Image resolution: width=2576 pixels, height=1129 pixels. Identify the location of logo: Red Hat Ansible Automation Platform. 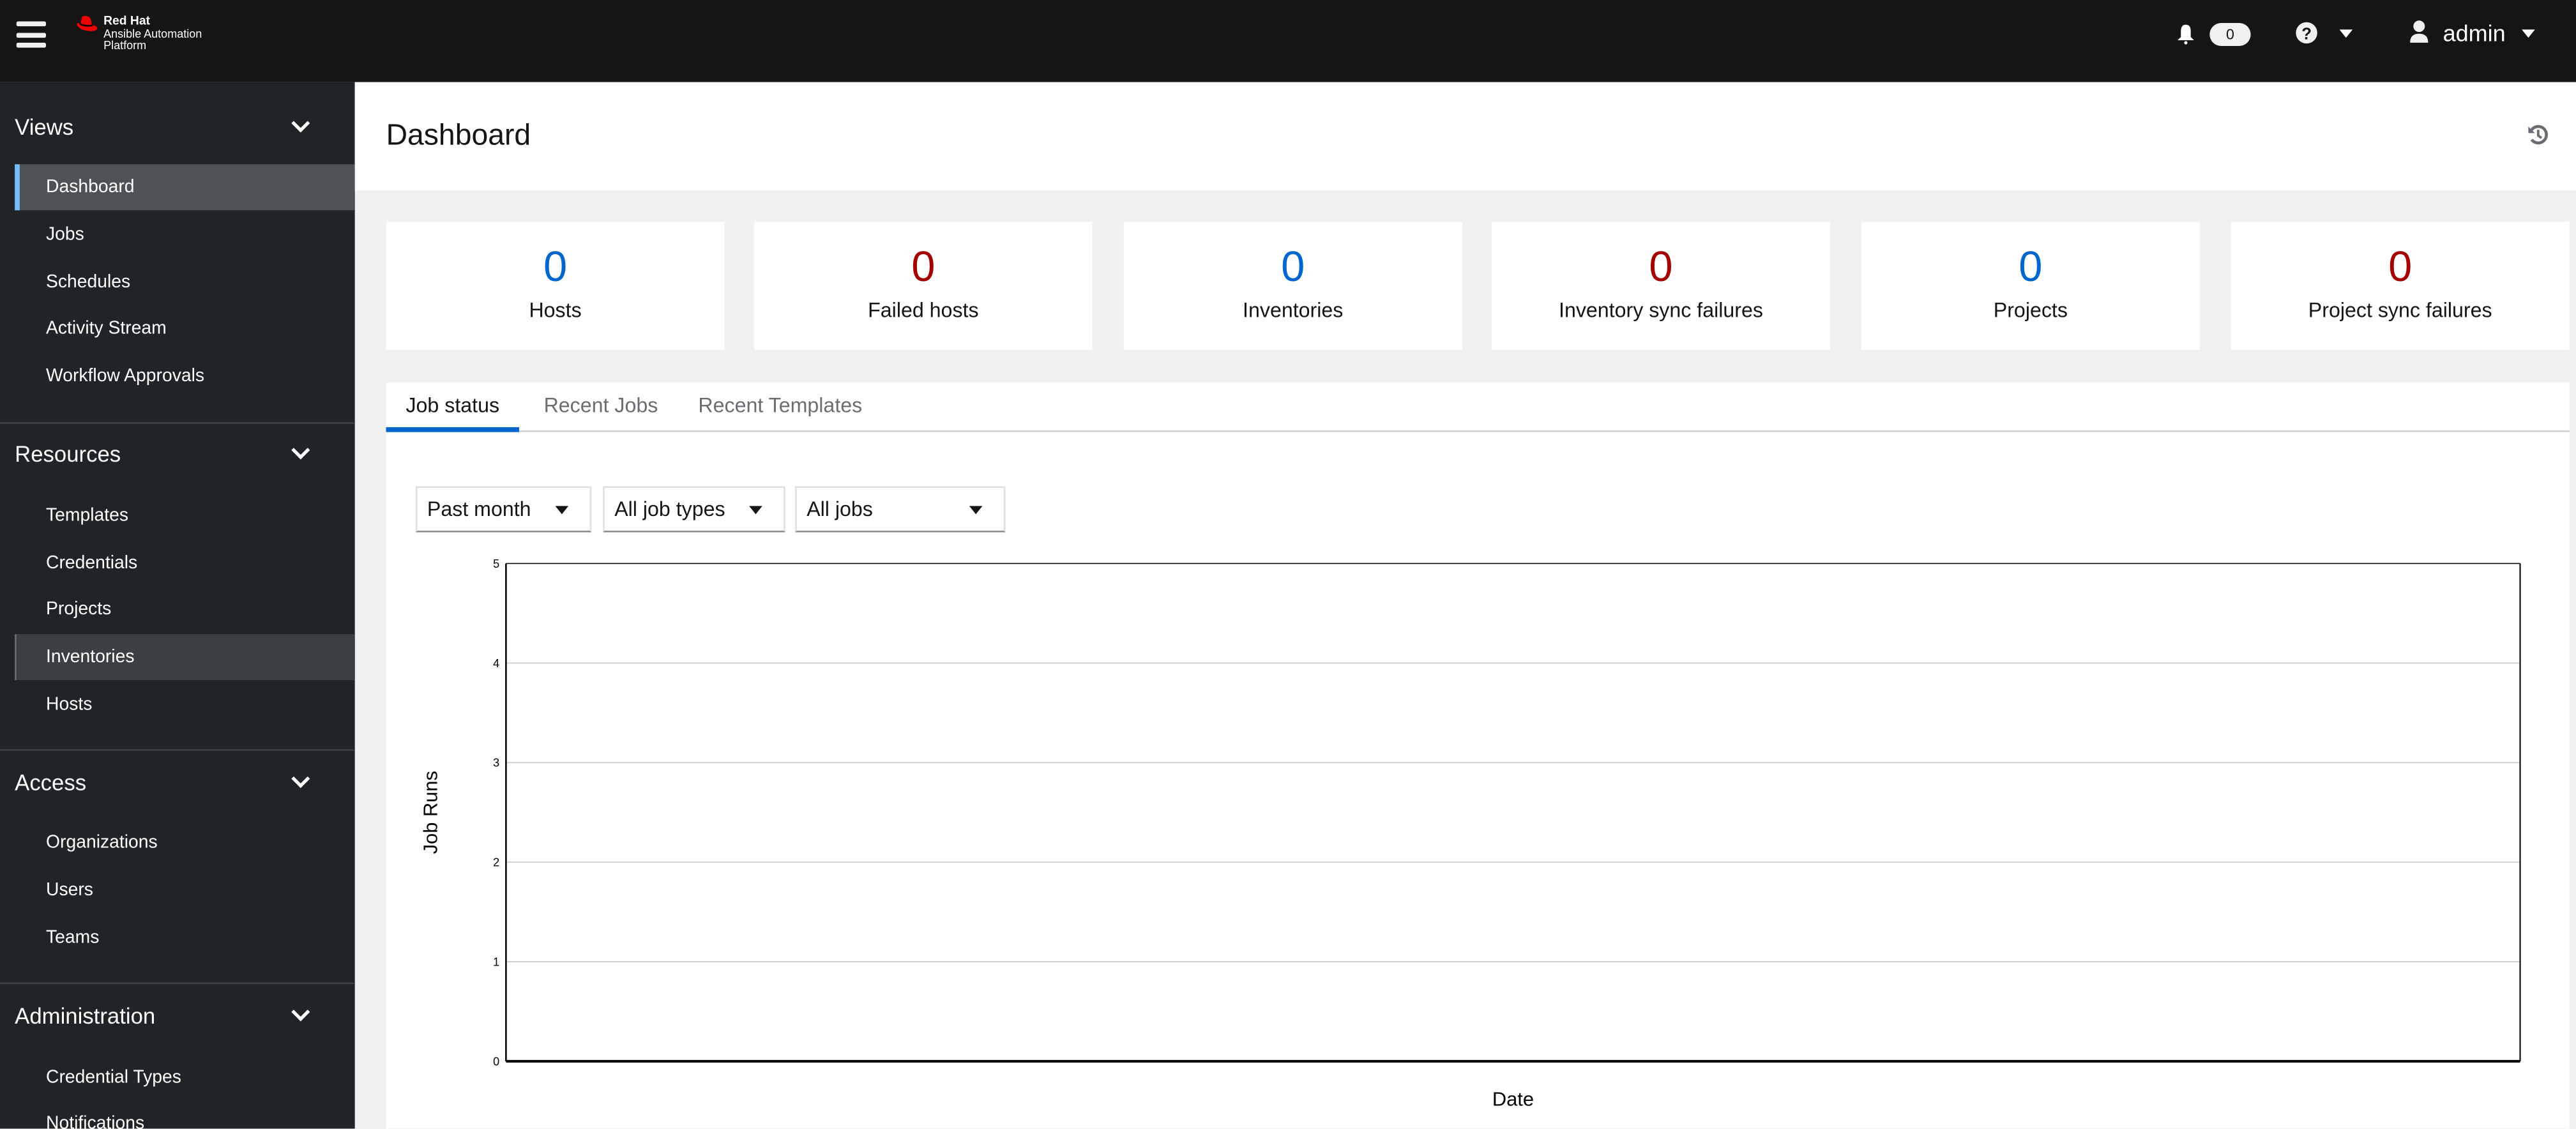
(138, 34).